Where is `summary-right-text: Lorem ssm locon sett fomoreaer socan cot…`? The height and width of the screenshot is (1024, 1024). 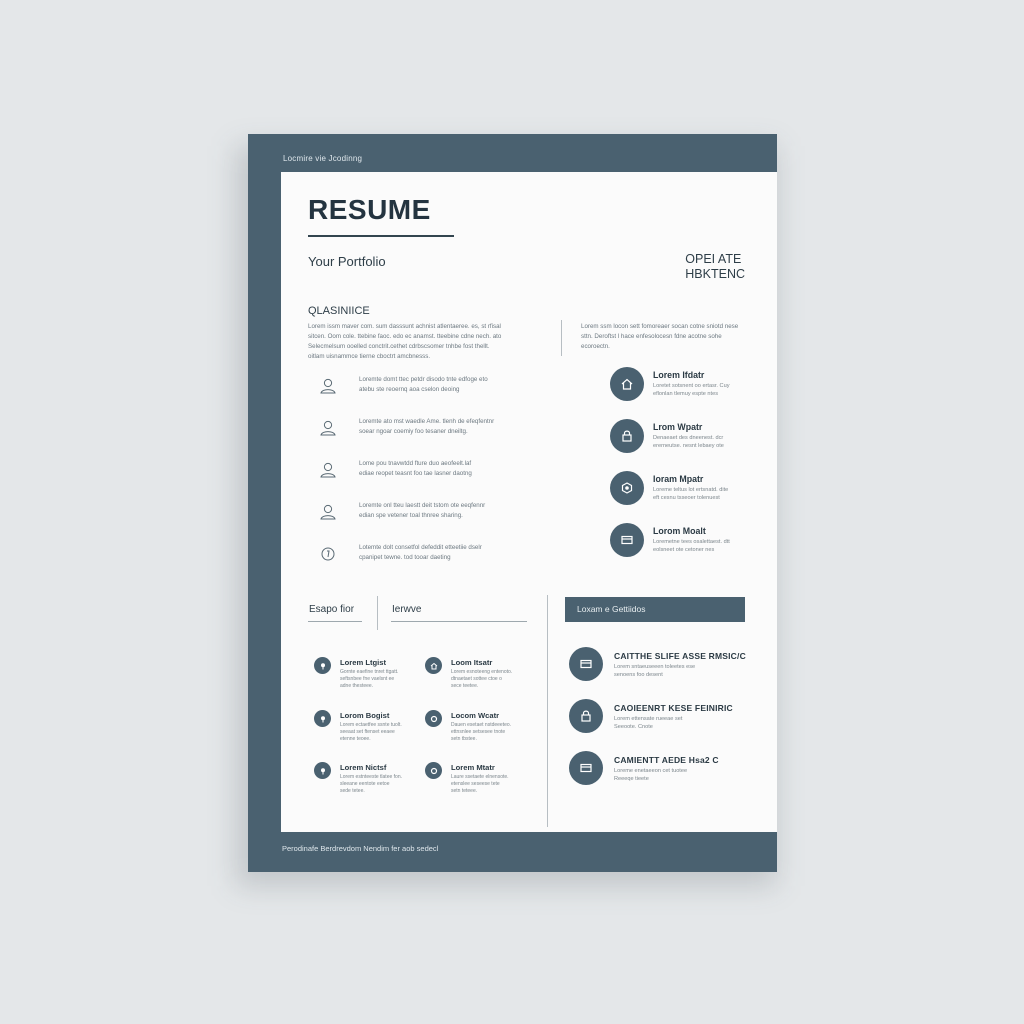
summary-right-text: Lorem ssm locon sett fomoreaer socan cot… is located at coordinates (666, 337).